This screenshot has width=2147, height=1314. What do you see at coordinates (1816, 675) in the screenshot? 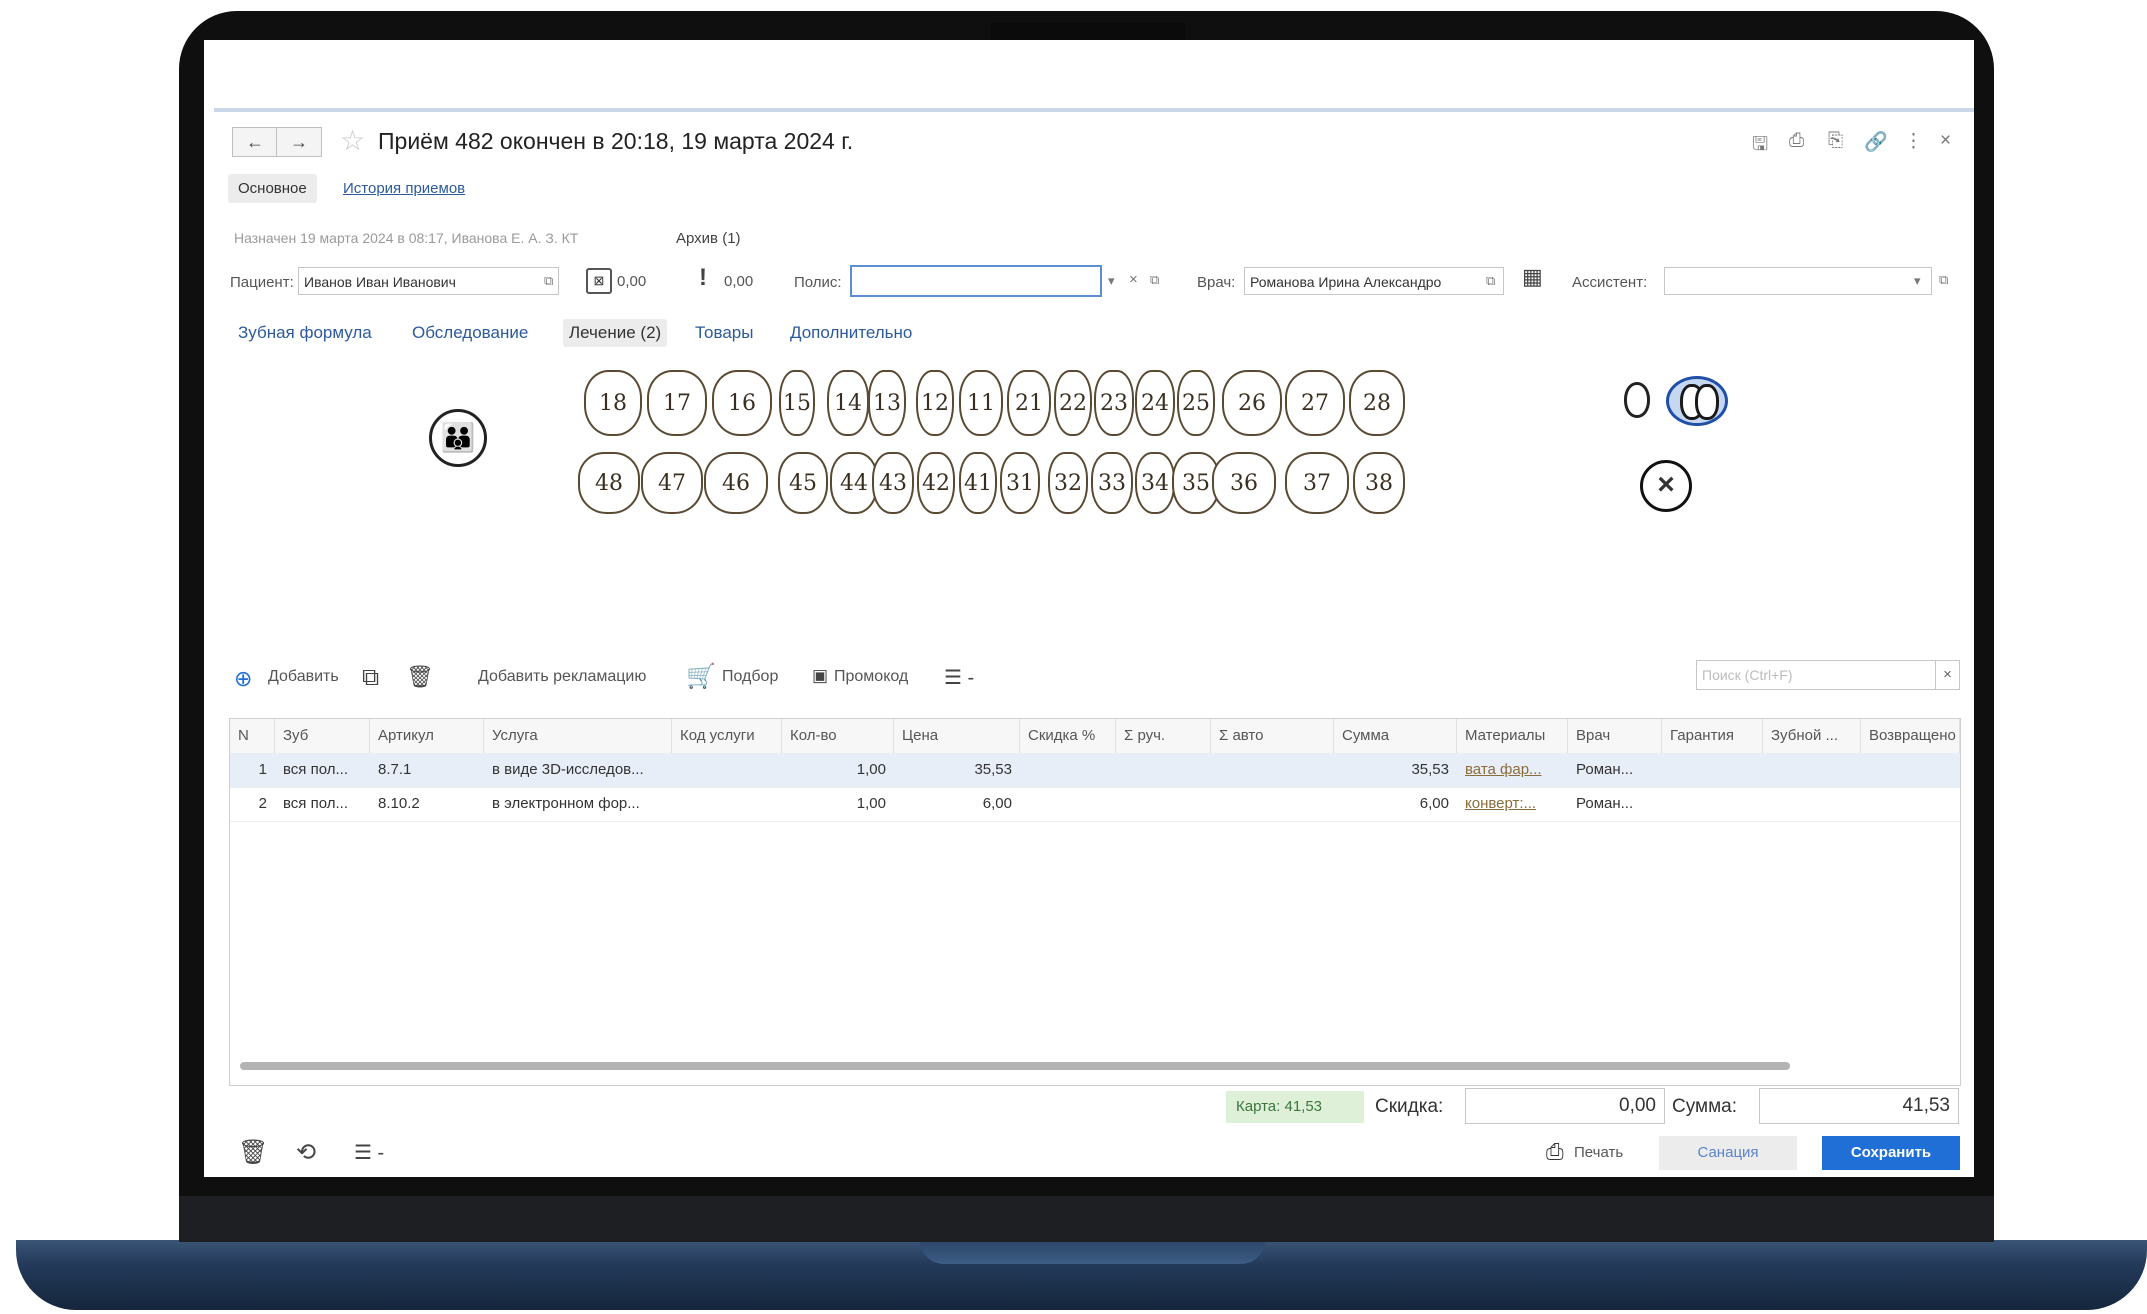
I see `search-input: Поиск (Ctrl+F)` at bounding box center [1816, 675].